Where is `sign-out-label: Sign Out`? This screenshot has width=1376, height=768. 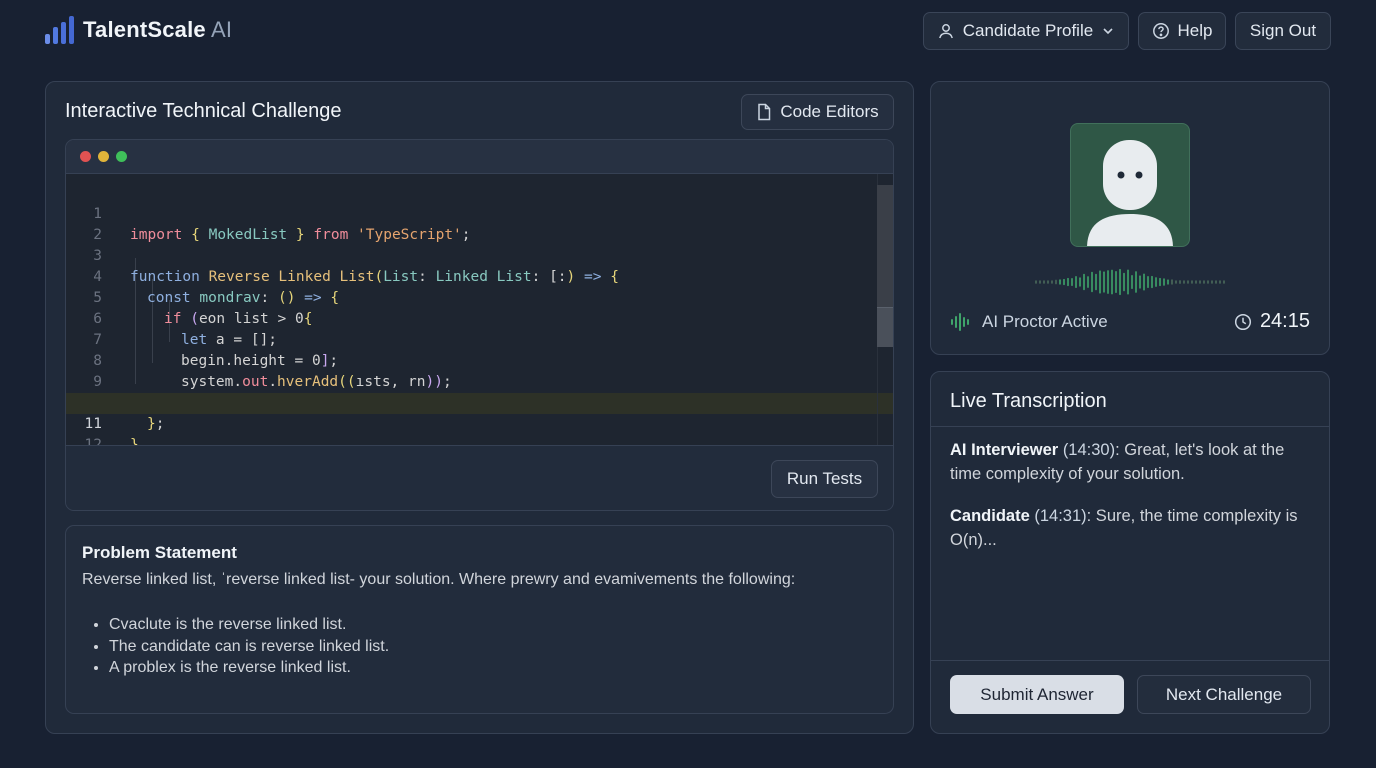 sign-out-label: Sign Out is located at coordinates (1283, 30).